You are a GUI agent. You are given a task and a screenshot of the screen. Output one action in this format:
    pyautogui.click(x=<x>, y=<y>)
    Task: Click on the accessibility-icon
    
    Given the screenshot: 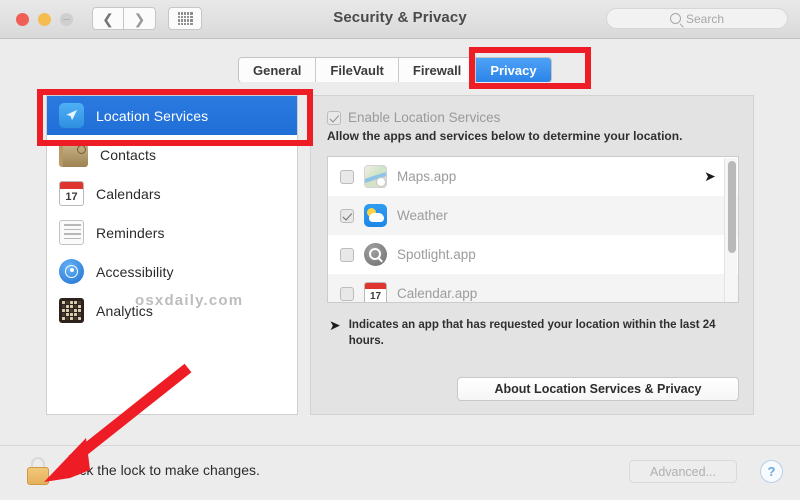 What is the action you would take?
    pyautogui.click(x=71, y=271)
    